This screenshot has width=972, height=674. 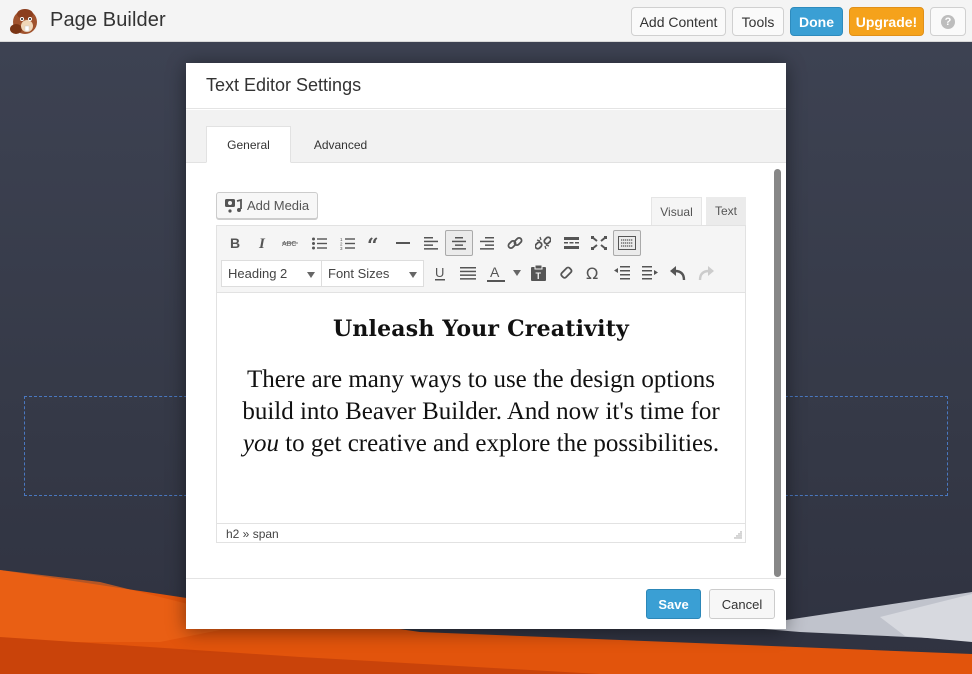 What do you see at coordinates (517, 273) in the screenshot?
I see `color-dropdown-icon` at bounding box center [517, 273].